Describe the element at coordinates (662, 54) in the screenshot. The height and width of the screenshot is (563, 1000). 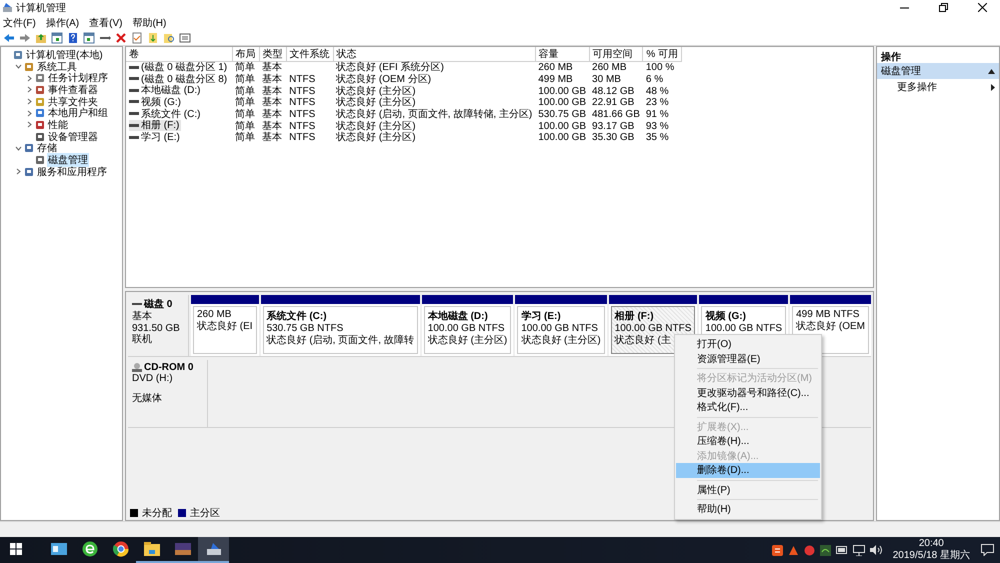
I see `column-header: % 可用` at that location.